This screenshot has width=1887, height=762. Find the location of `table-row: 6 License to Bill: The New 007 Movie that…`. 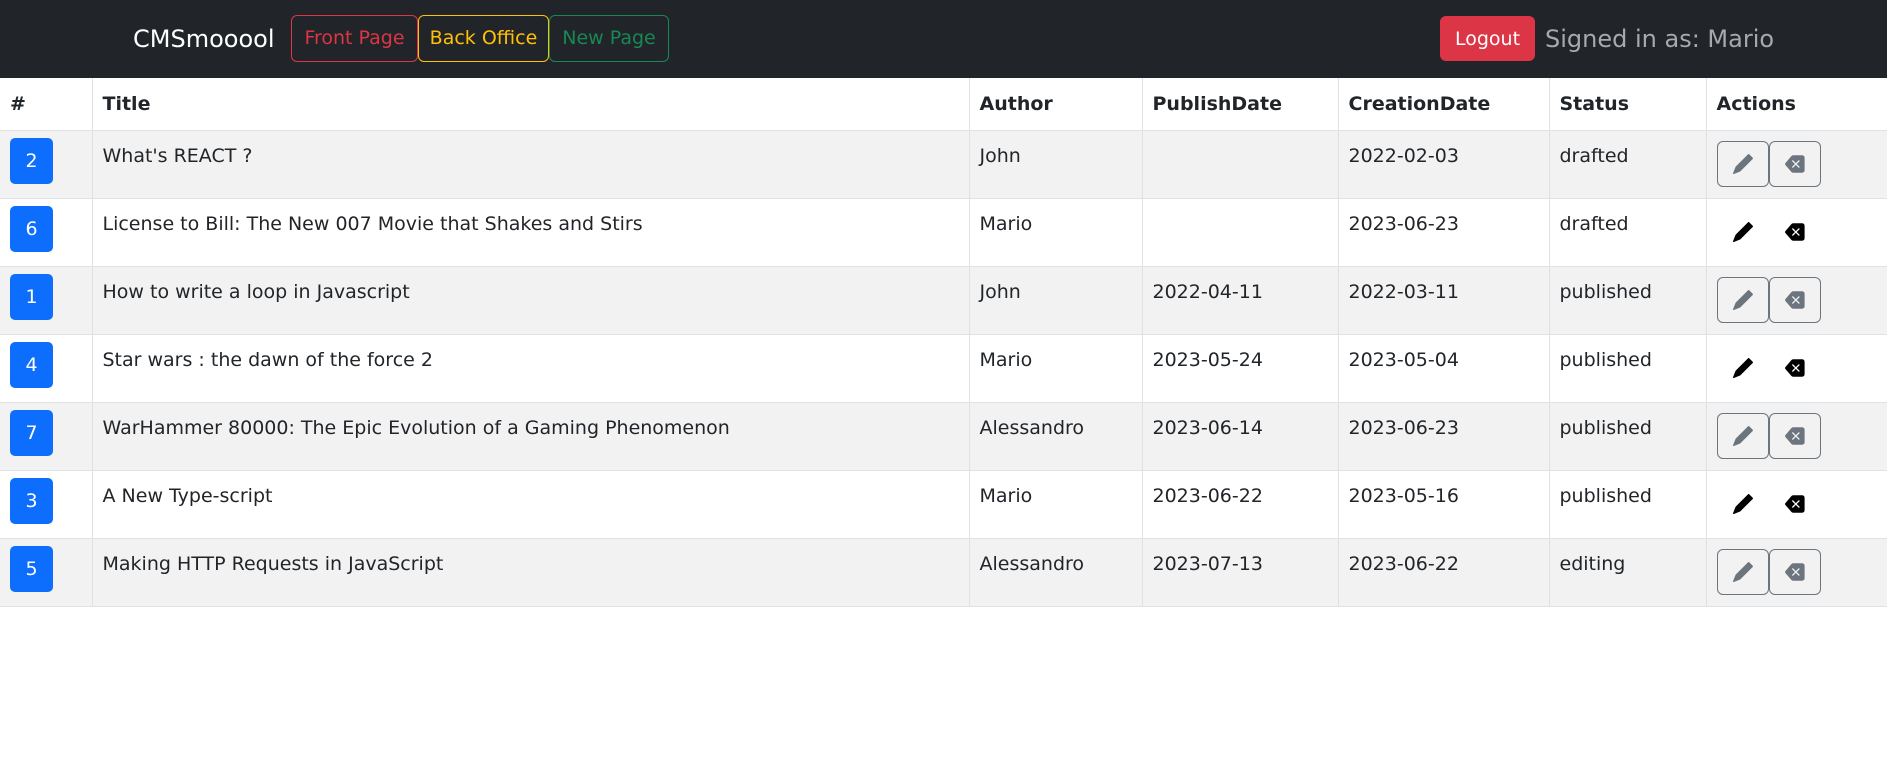

table-row: 6 License to Bill: The New 007 Movie that… is located at coordinates (943, 232).